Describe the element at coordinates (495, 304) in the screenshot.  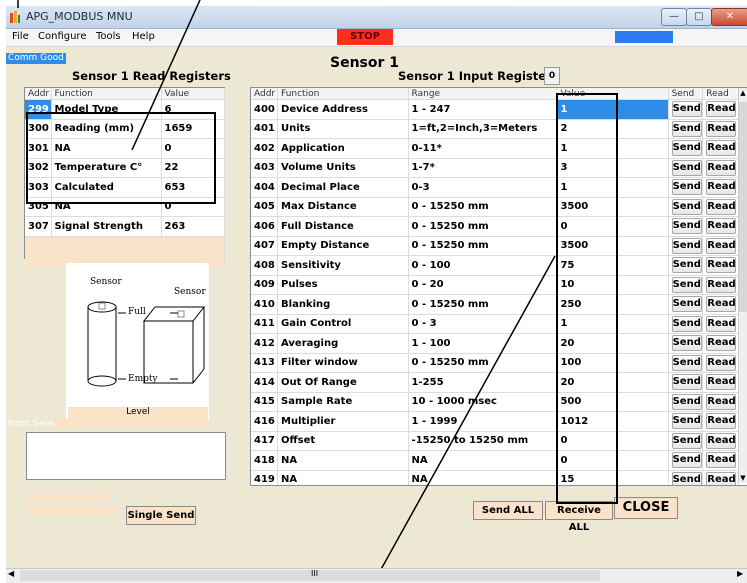
I see `table-row: 410 Blanking 0 - 15250 mm 250 Send Read` at that location.